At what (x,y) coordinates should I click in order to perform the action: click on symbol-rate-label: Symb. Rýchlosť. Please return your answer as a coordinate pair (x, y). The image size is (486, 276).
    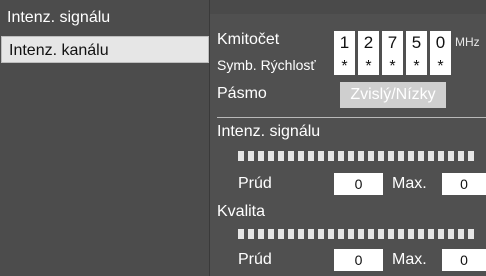
    Looking at the image, I should click on (266, 65).